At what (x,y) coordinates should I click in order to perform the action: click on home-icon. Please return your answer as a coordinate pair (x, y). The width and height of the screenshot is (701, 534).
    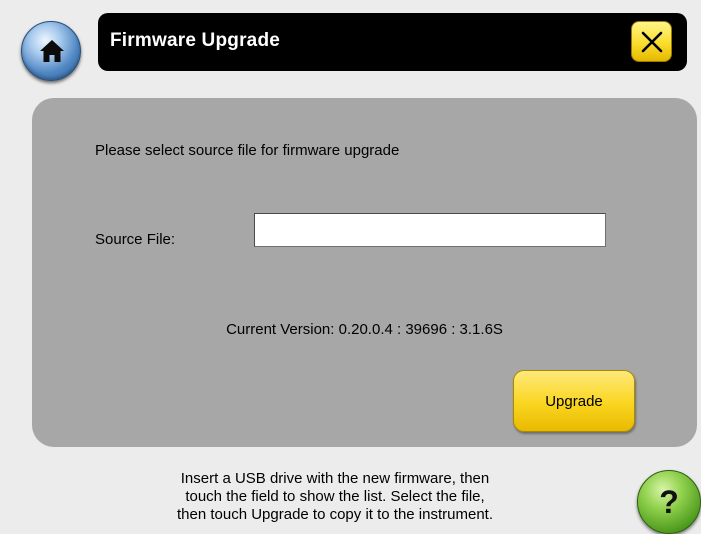
    Looking at the image, I should click on (52, 51).